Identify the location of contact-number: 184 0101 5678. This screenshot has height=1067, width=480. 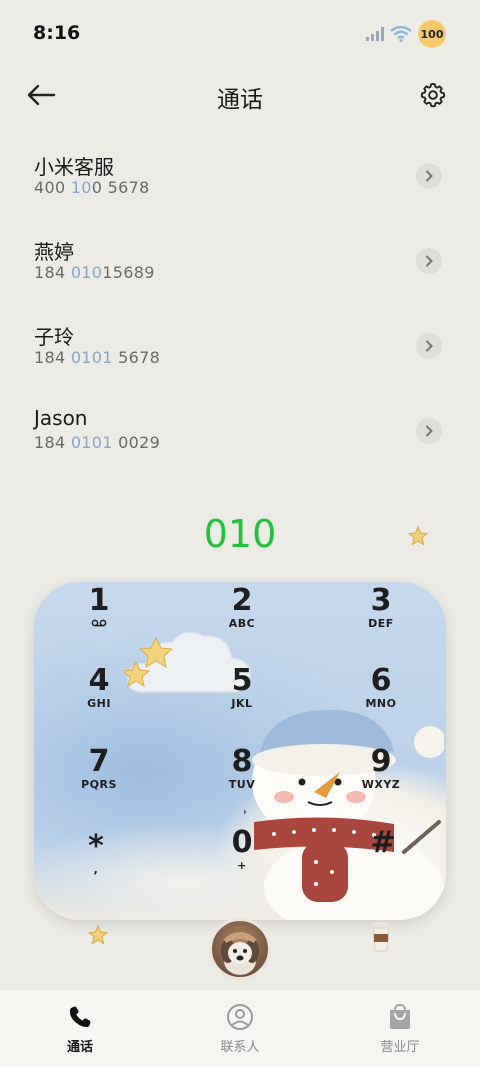
(97, 357).